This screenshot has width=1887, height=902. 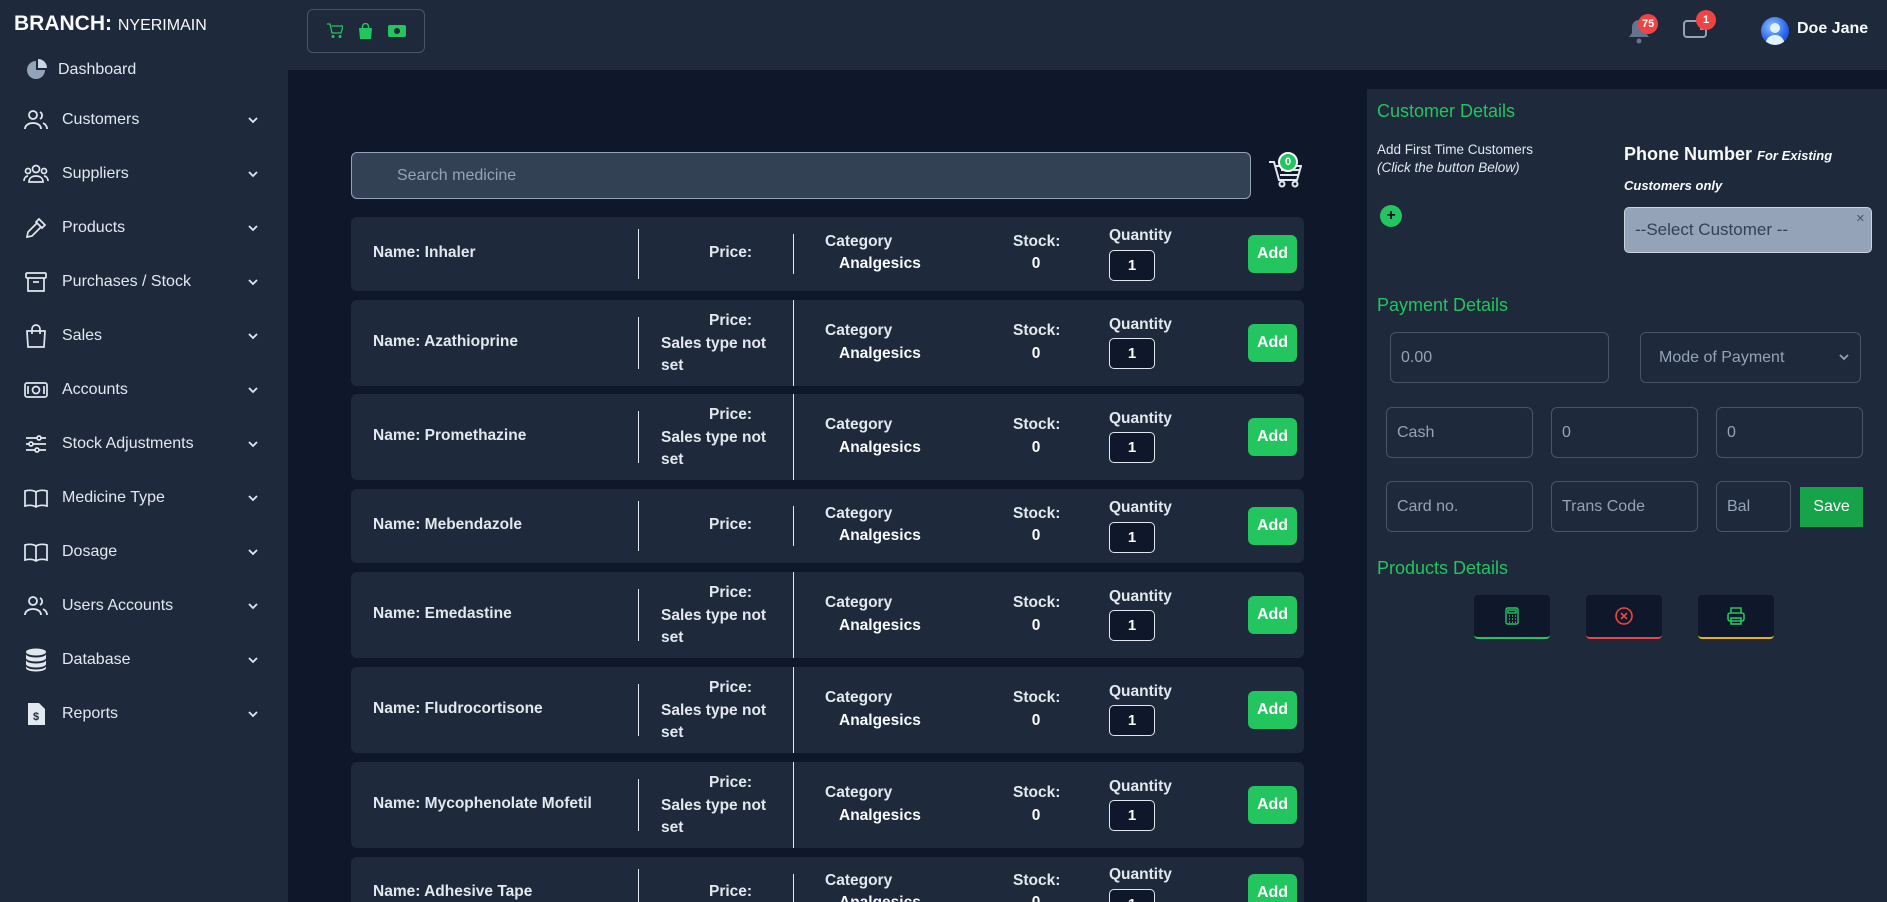 What do you see at coordinates (146, 498) in the screenshot?
I see `sidebar-item-medicine-type: Medicine Type` at bounding box center [146, 498].